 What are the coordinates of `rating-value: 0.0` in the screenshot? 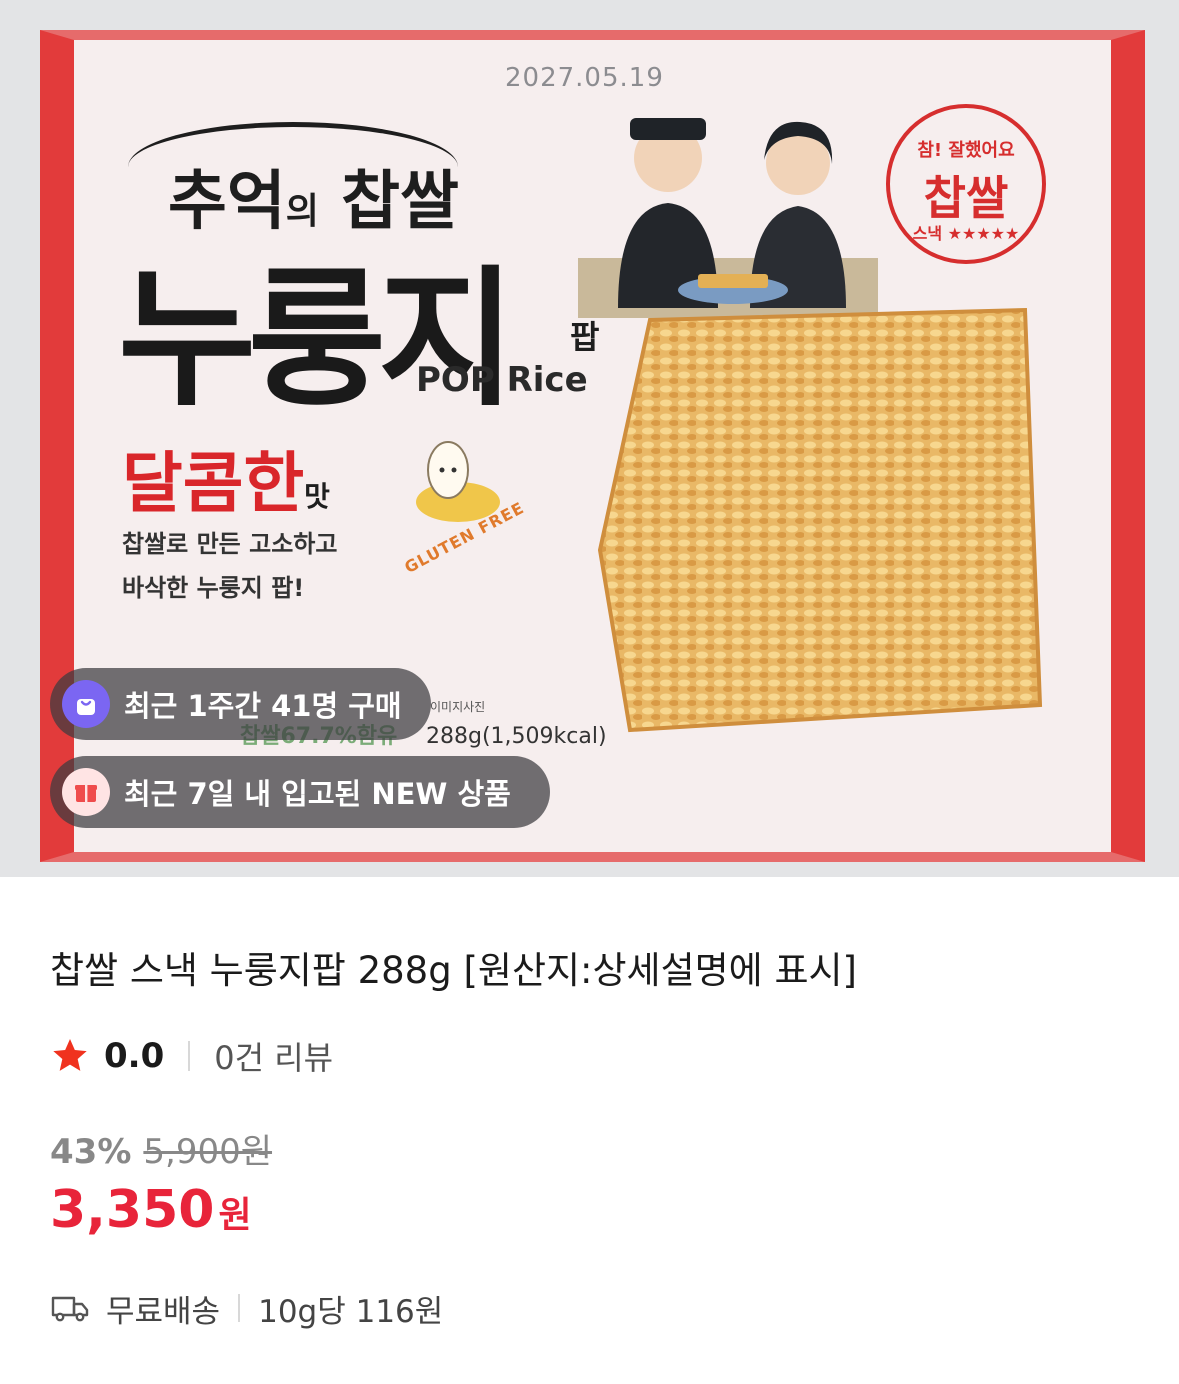 It's located at (134, 1056).